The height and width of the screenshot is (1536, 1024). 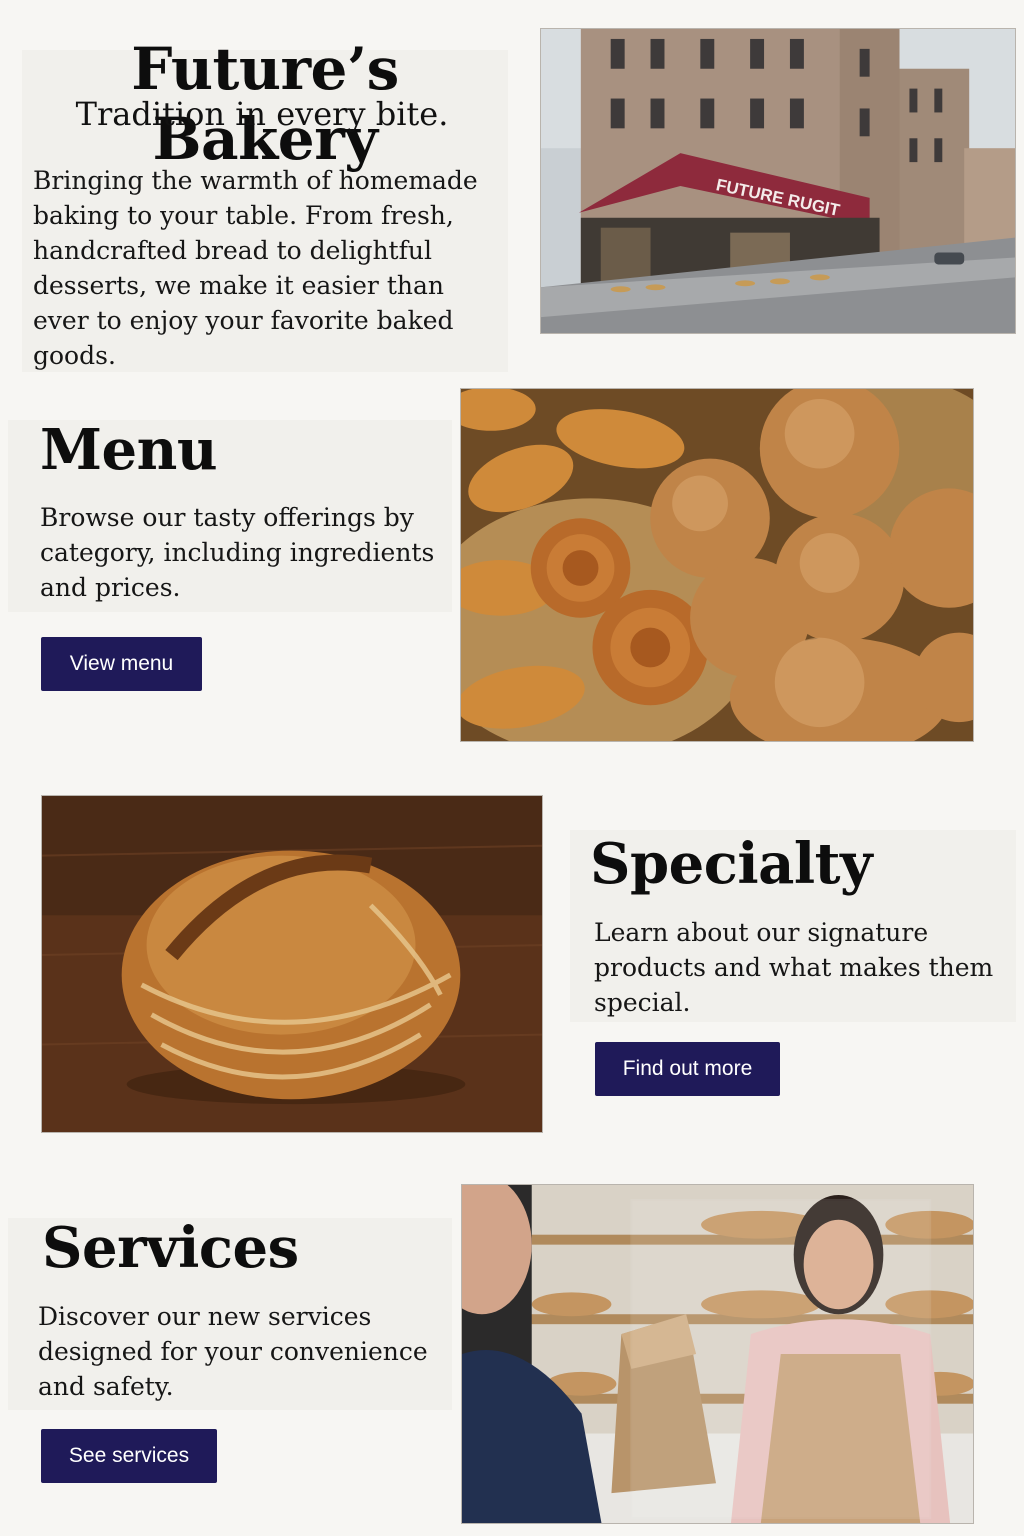 I want to click on pastries-image, so click(x=717, y=565).